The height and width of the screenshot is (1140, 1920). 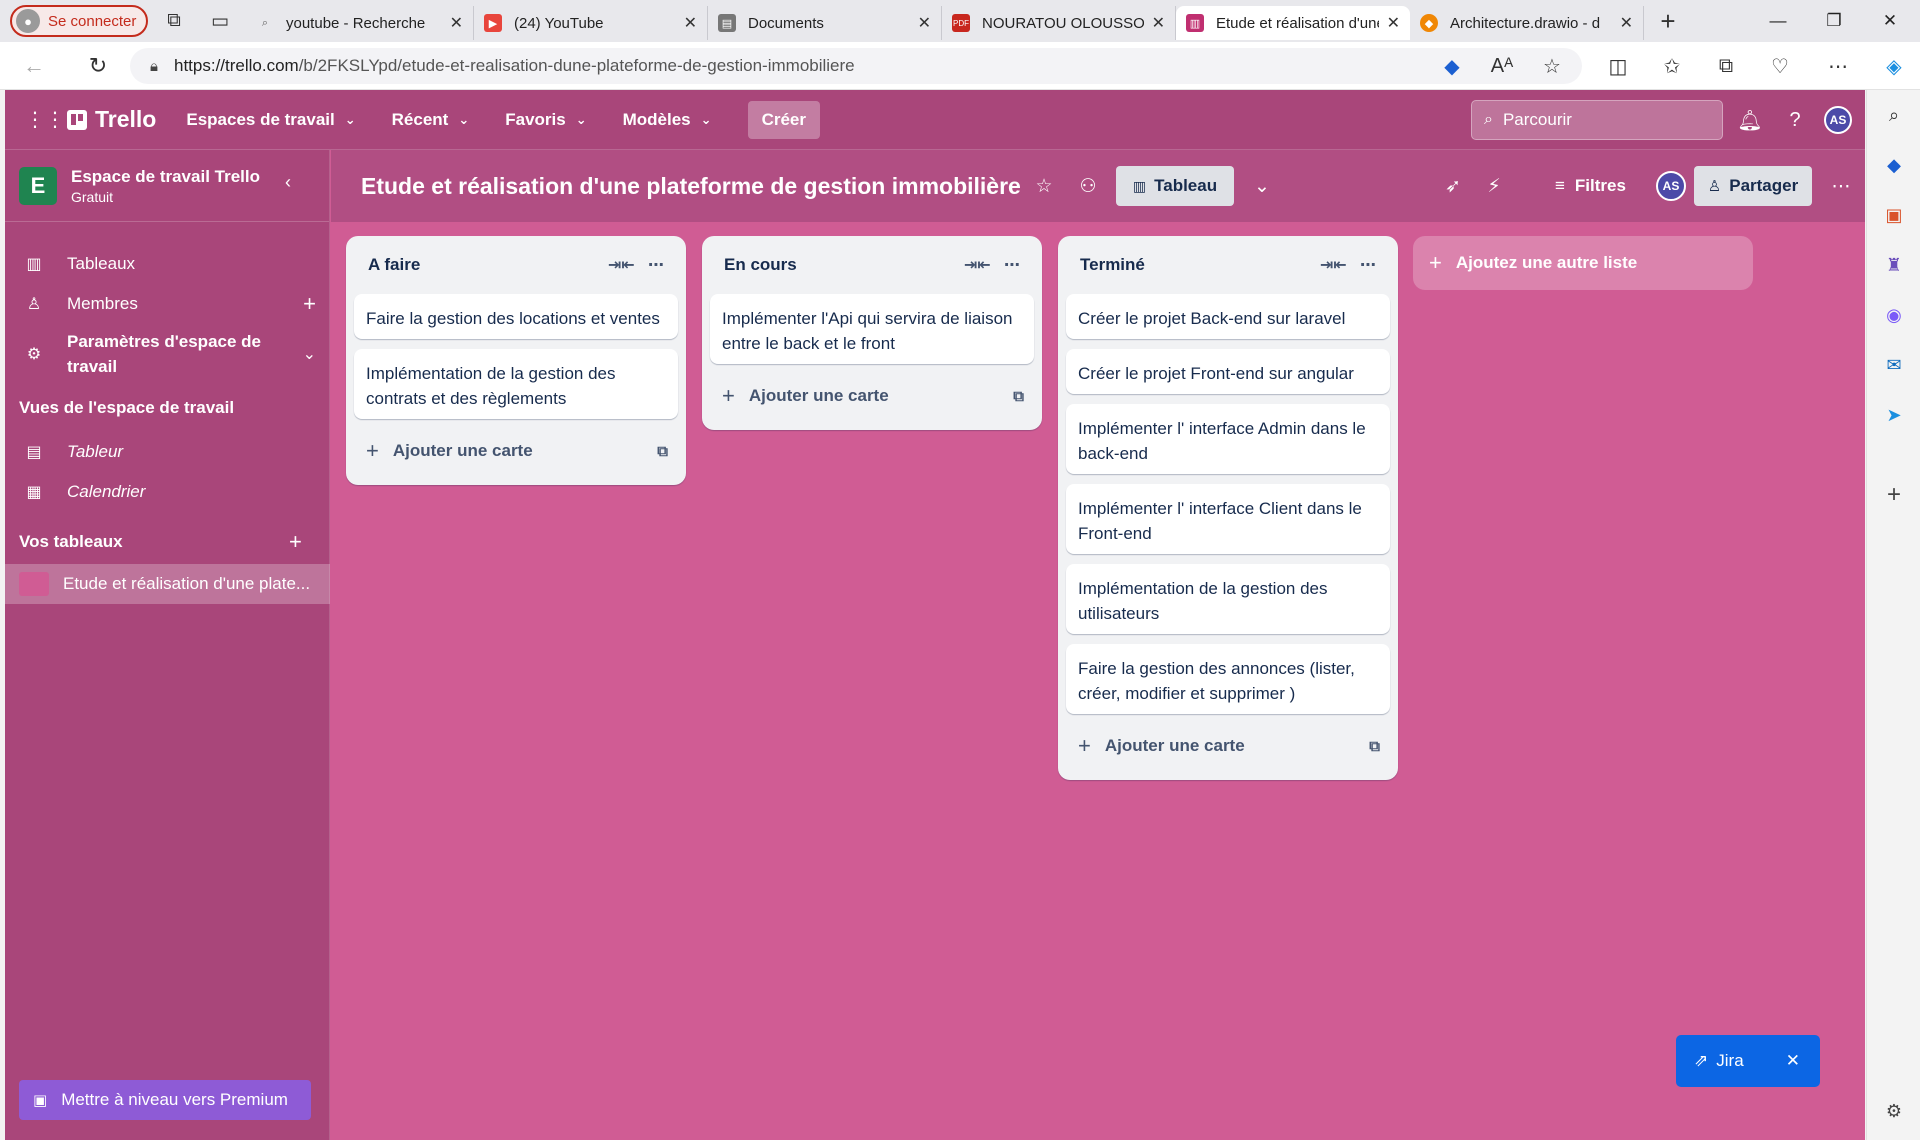 I want to click on chevron-down-icon: ⌄, so click(x=309, y=354).